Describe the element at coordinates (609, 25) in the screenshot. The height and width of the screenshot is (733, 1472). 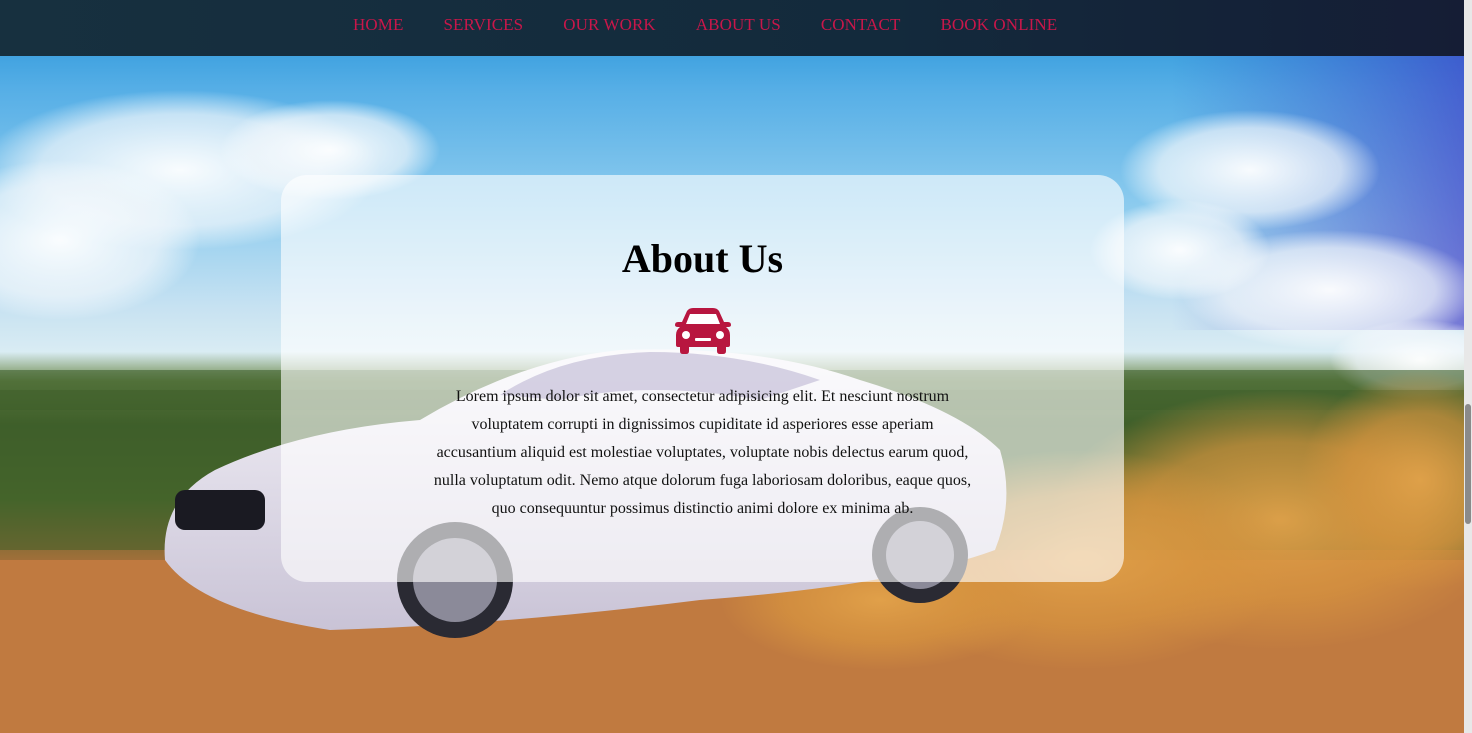
I see `nav-link-our-work: OUR WORK` at that location.